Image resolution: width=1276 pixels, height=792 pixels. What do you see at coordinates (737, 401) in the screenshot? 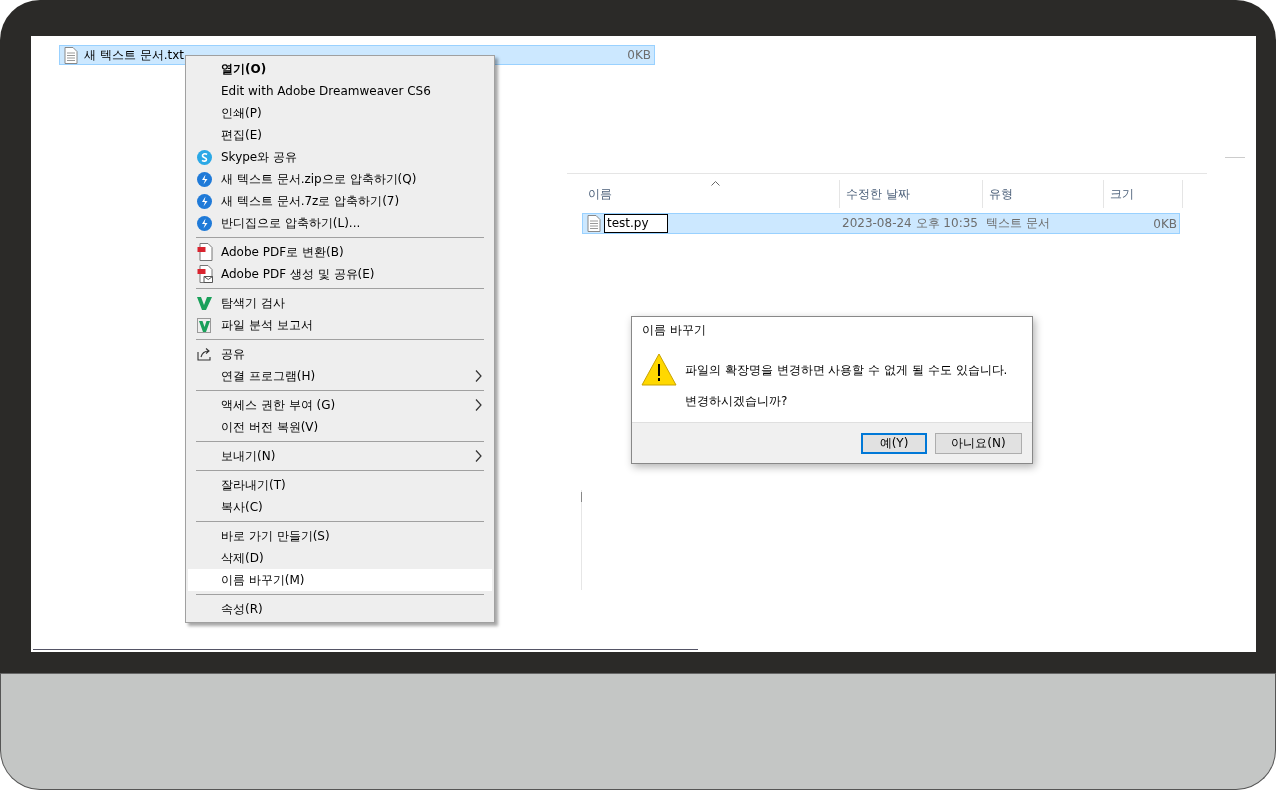
I see `dialog-question: 변경하시겠습니까?` at bounding box center [737, 401].